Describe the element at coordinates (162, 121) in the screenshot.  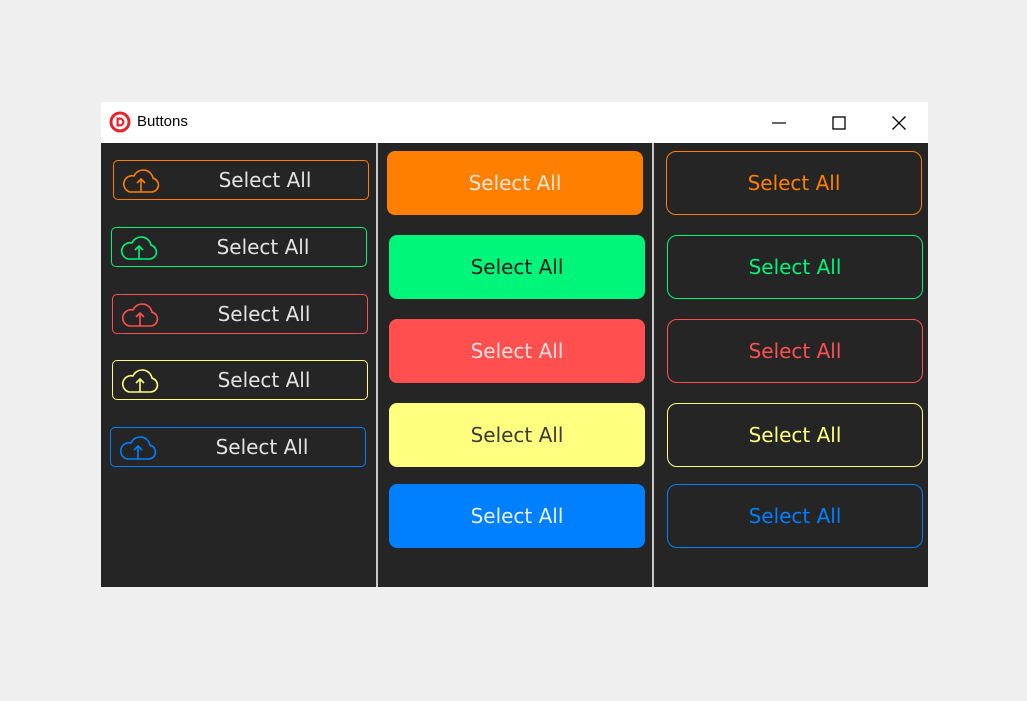
I see `window-title: Buttons` at that location.